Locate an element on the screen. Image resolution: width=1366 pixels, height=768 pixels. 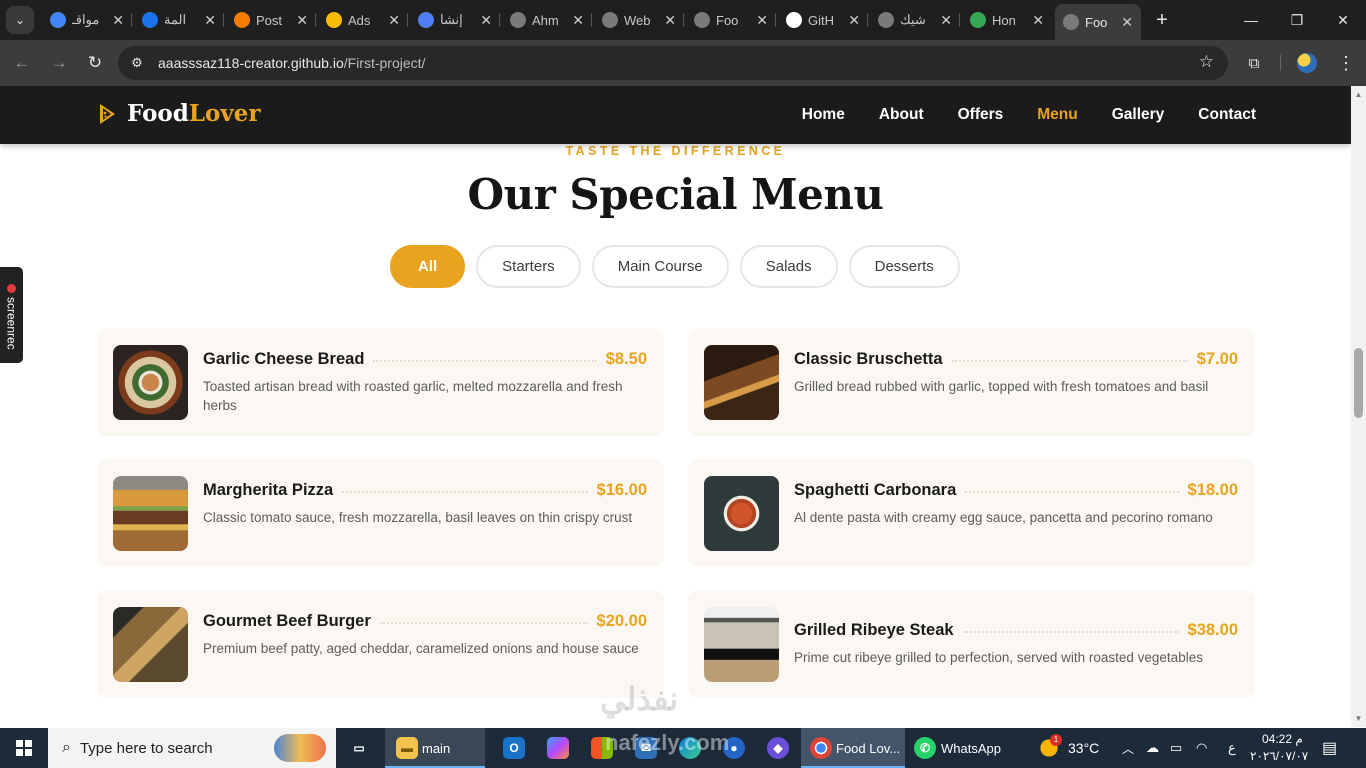
battery-icon: ▭ is located at coordinates (1176, 748).